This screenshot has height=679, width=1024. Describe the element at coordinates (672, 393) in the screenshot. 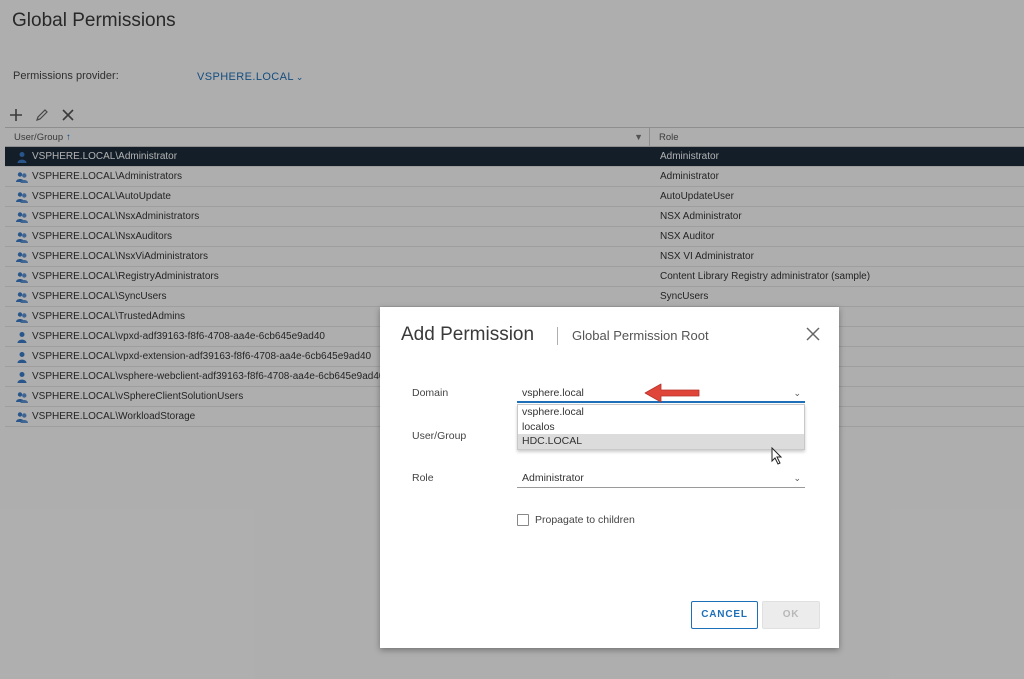

I see `annotation-arrow-icon` at that location.